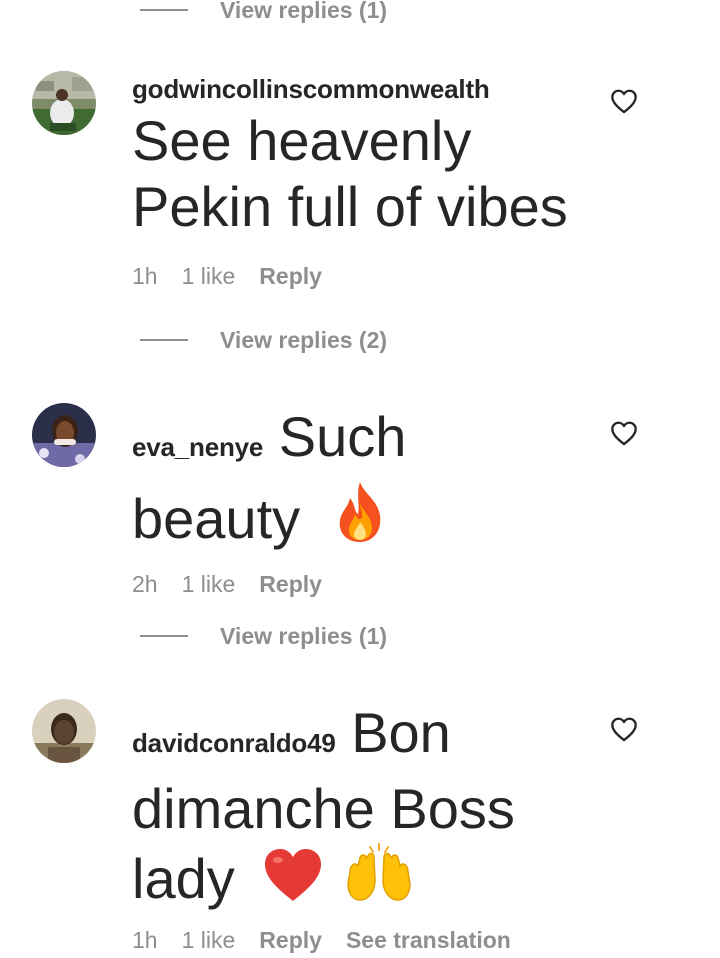 The width and height of the screenshot is (720, 958). I want to click on see-translation-button: See translation, so click(428, 940).